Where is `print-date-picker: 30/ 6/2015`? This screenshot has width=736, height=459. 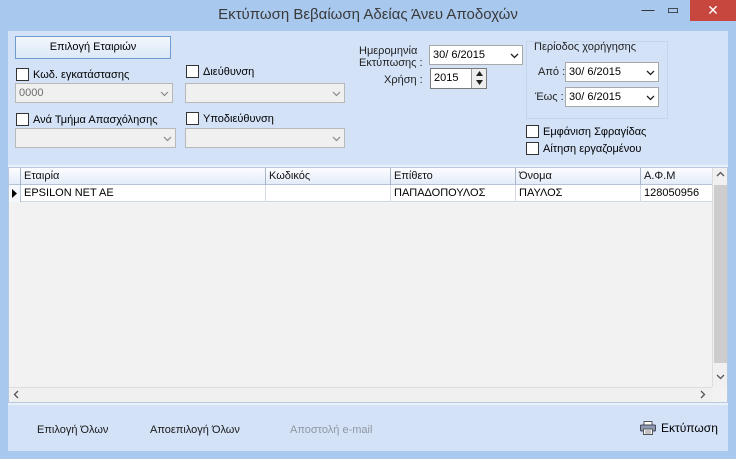 print-date-picker: 30/ 6/2015 is located at coordinates (476, 55).